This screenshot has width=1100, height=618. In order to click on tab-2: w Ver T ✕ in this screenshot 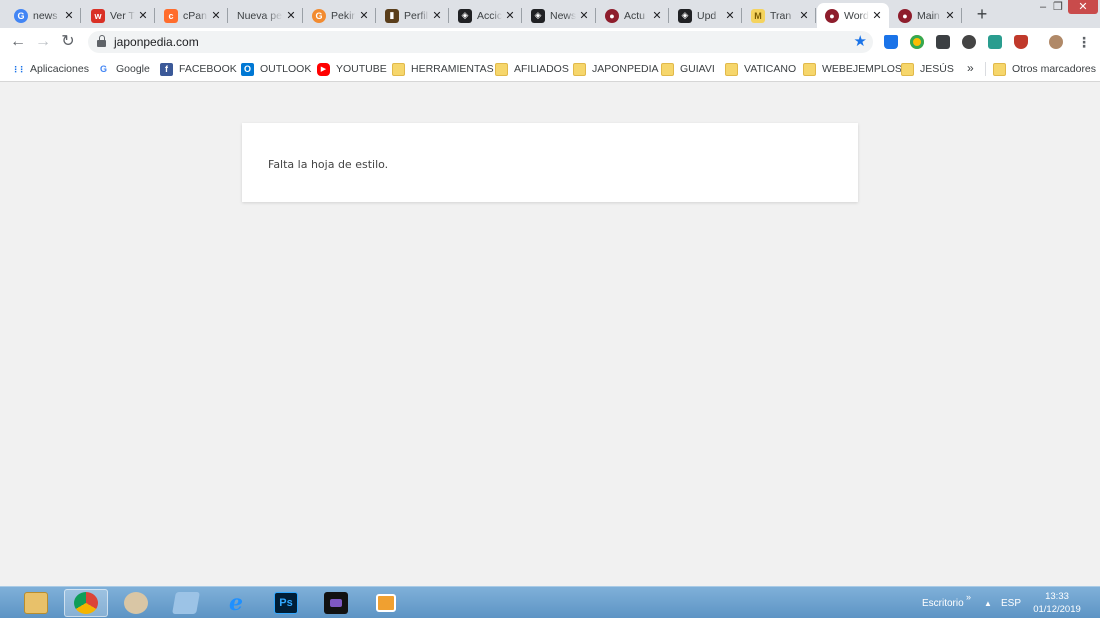, I will do `click(119, 15)`.